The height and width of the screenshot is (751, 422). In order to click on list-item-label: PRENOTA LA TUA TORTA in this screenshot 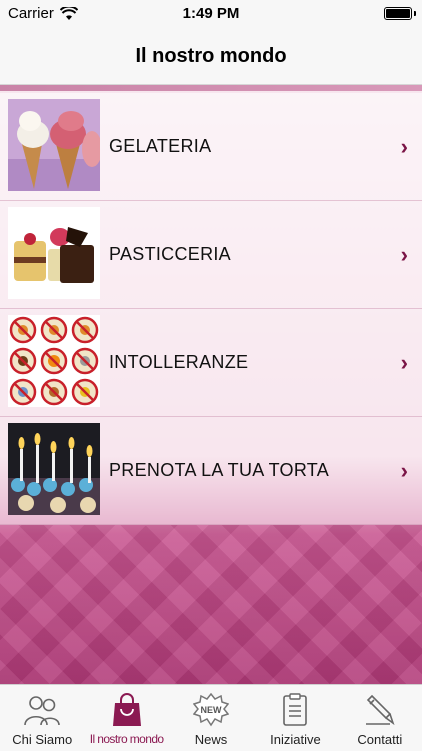, I will do `click(219, 470)`.